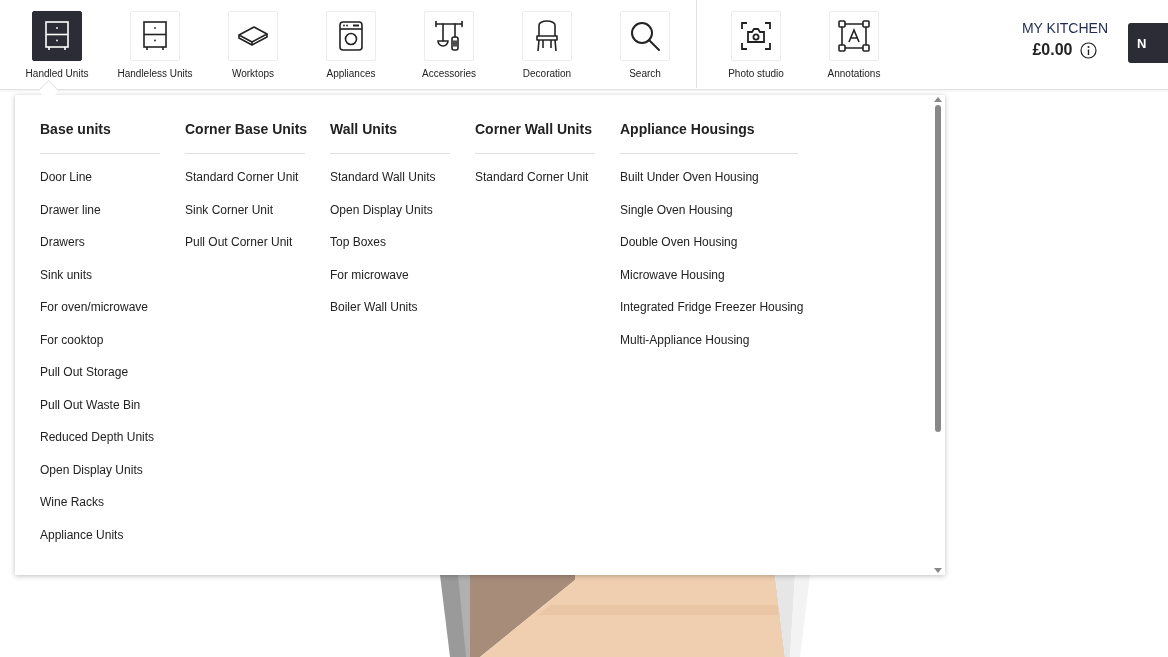 The image size is (1168, 657). What do you see at coordinates (402, 242) in the screenshot?
I see `menu-item: Top Boxes` at bounding box center [402, 242].